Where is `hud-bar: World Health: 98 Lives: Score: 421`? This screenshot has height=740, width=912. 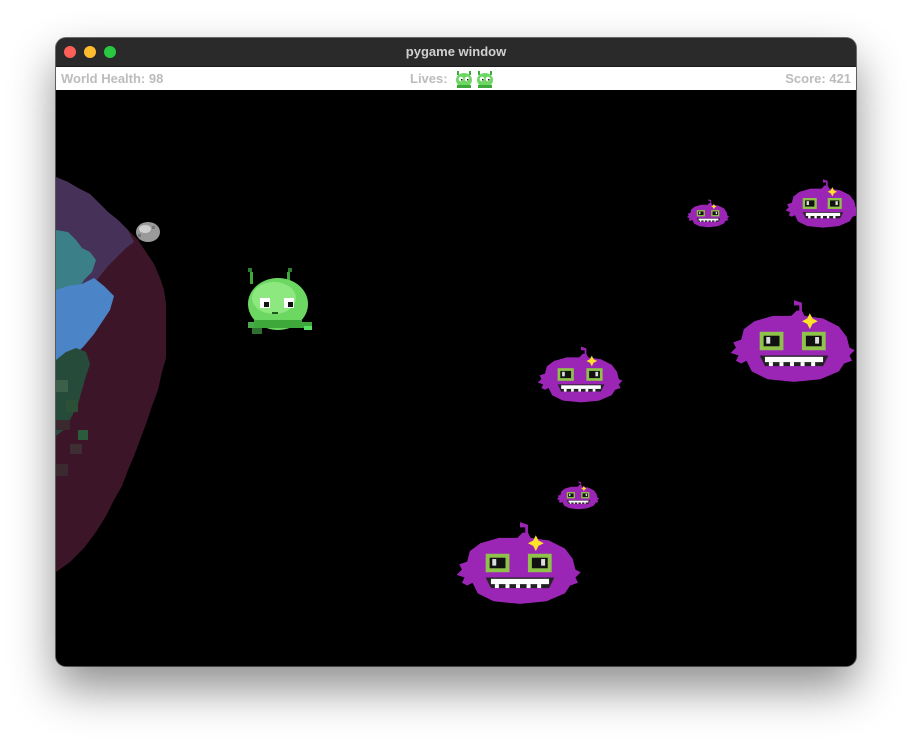 hud-bar: World Health: 98 Lives: Score: 421 is located at coordinates (456, 78).